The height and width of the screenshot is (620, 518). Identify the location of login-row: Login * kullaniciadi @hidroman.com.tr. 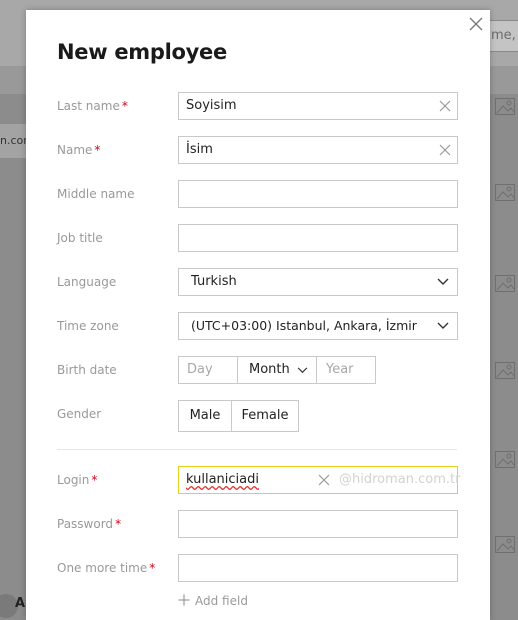
(262, 480).